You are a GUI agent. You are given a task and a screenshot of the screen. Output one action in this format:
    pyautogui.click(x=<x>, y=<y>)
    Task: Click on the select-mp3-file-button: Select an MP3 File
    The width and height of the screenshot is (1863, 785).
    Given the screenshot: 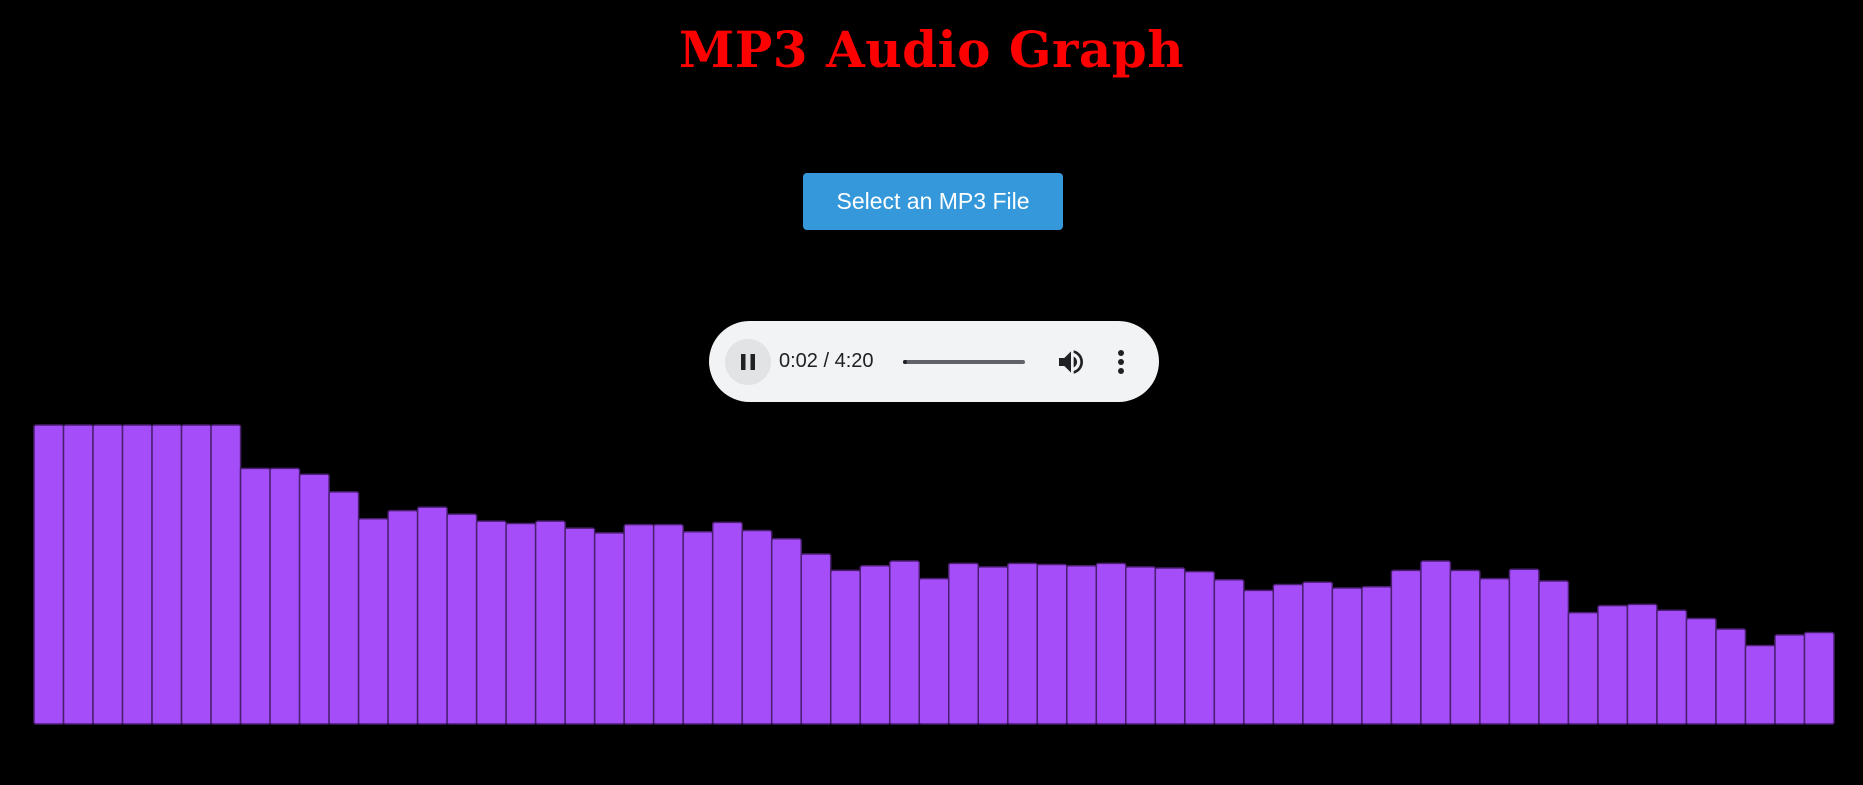 What is the action you would take?
    pyautogui.click(x=933, y=201)
    